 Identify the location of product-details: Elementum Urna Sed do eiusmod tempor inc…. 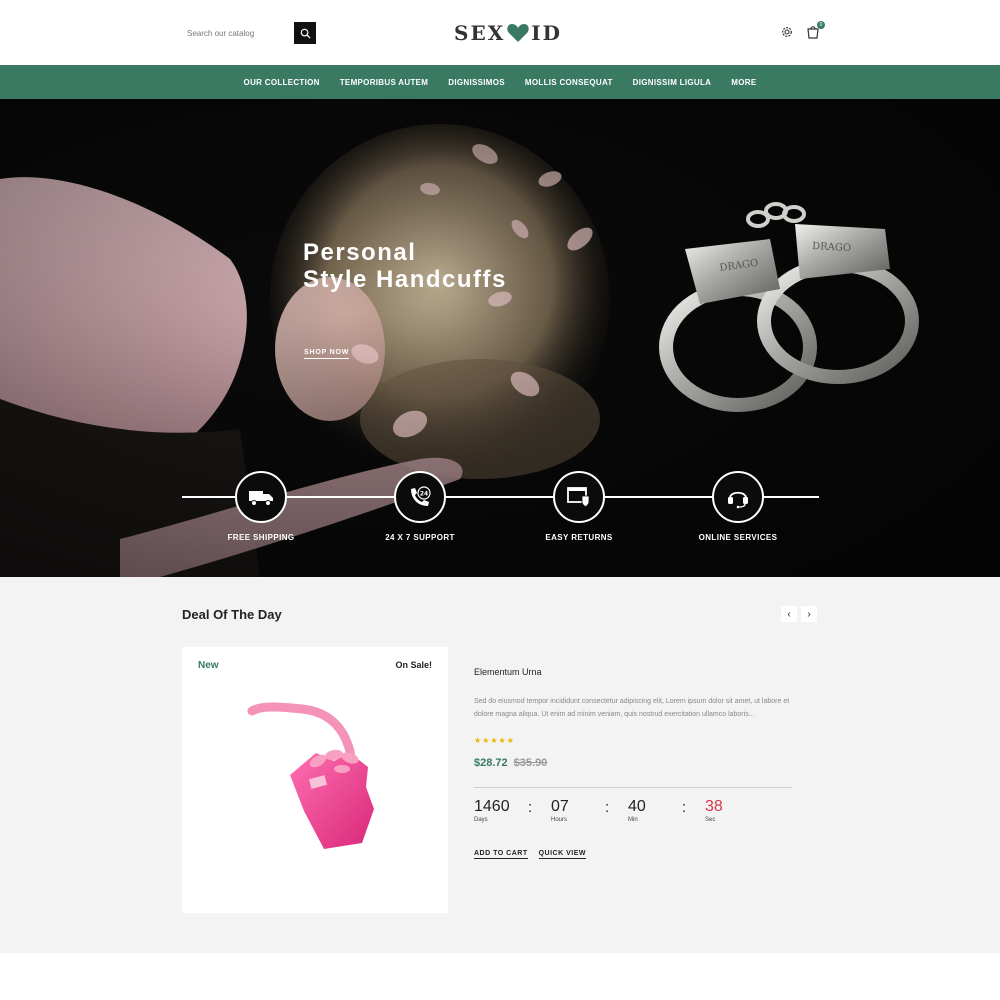
(633, 763).